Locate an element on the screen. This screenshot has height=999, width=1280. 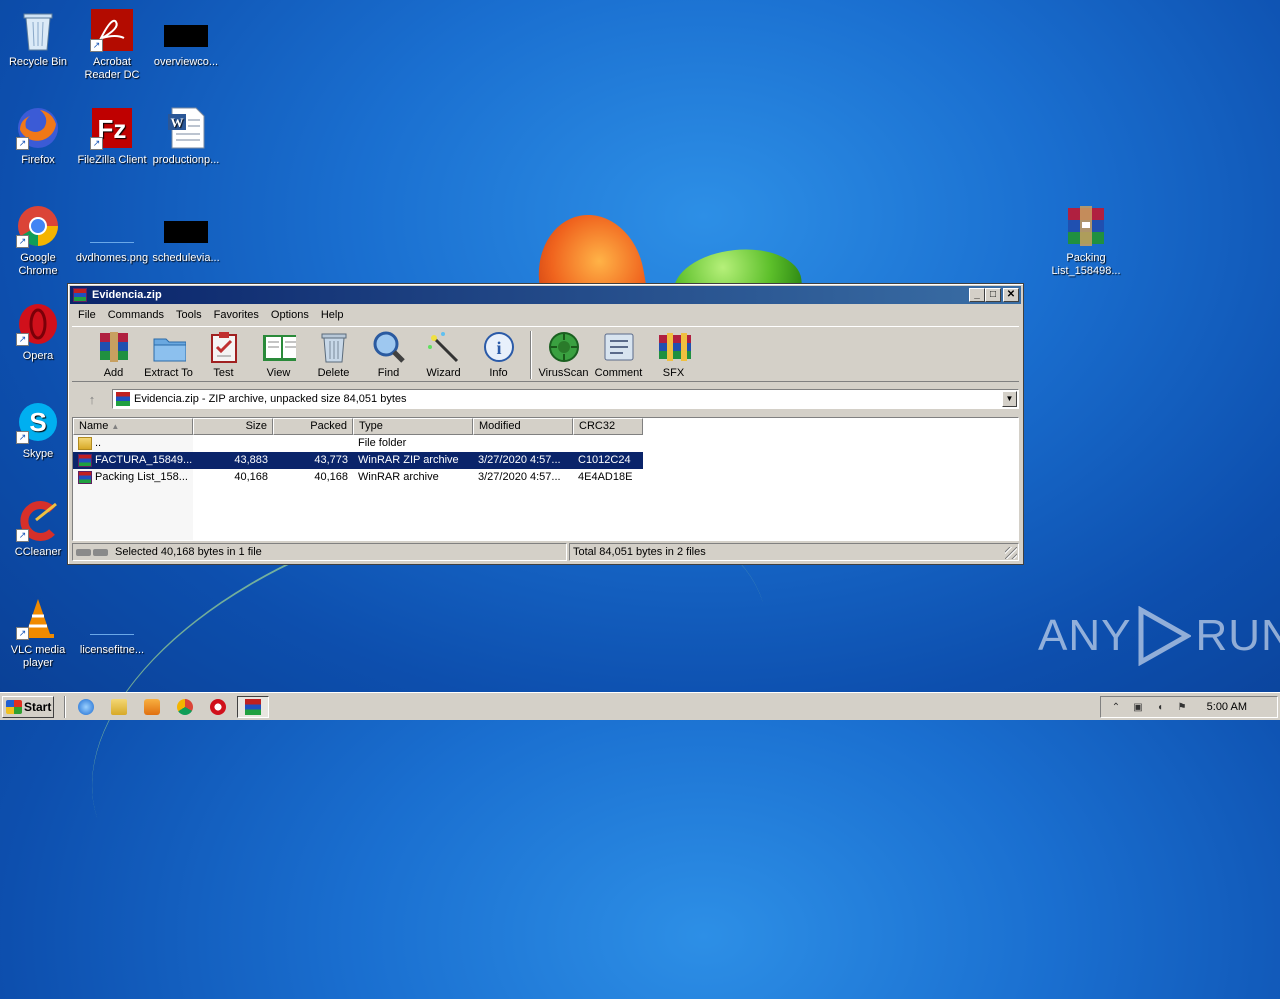
resize-grip is located at coordinates (1011, 553).